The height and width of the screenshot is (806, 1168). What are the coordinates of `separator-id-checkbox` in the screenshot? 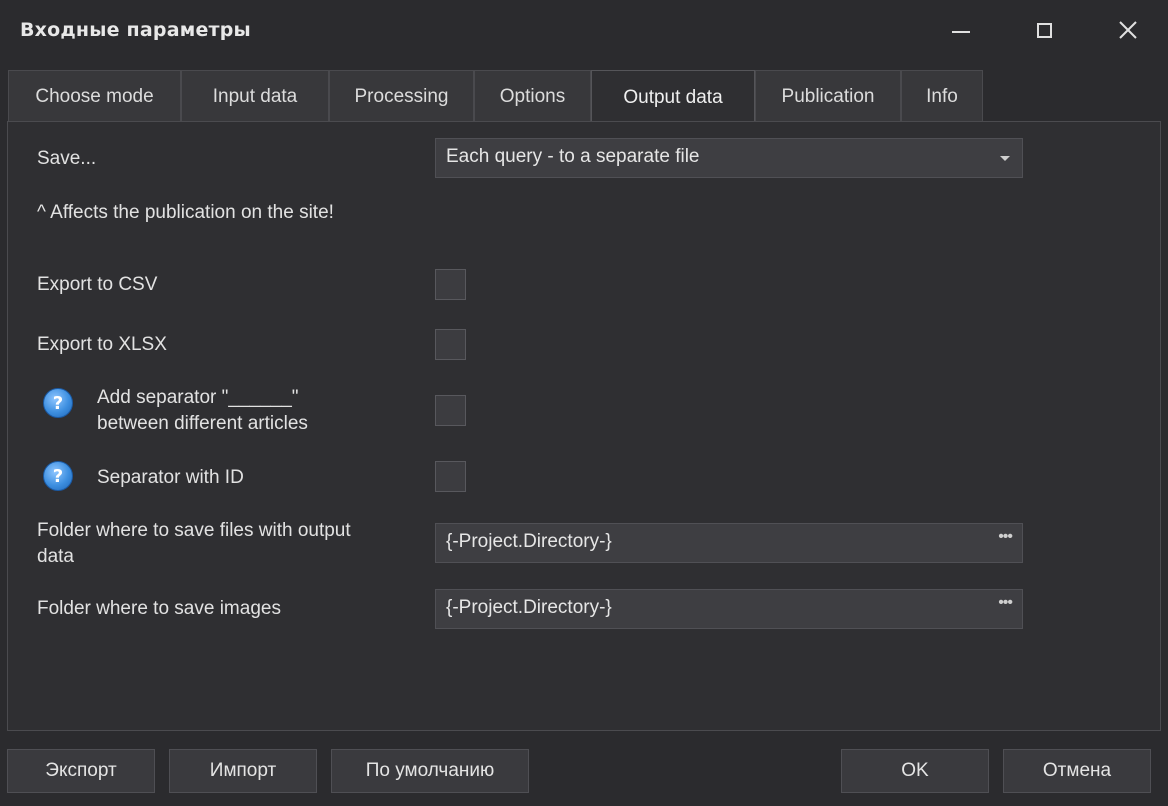 It's located at (450, 476).